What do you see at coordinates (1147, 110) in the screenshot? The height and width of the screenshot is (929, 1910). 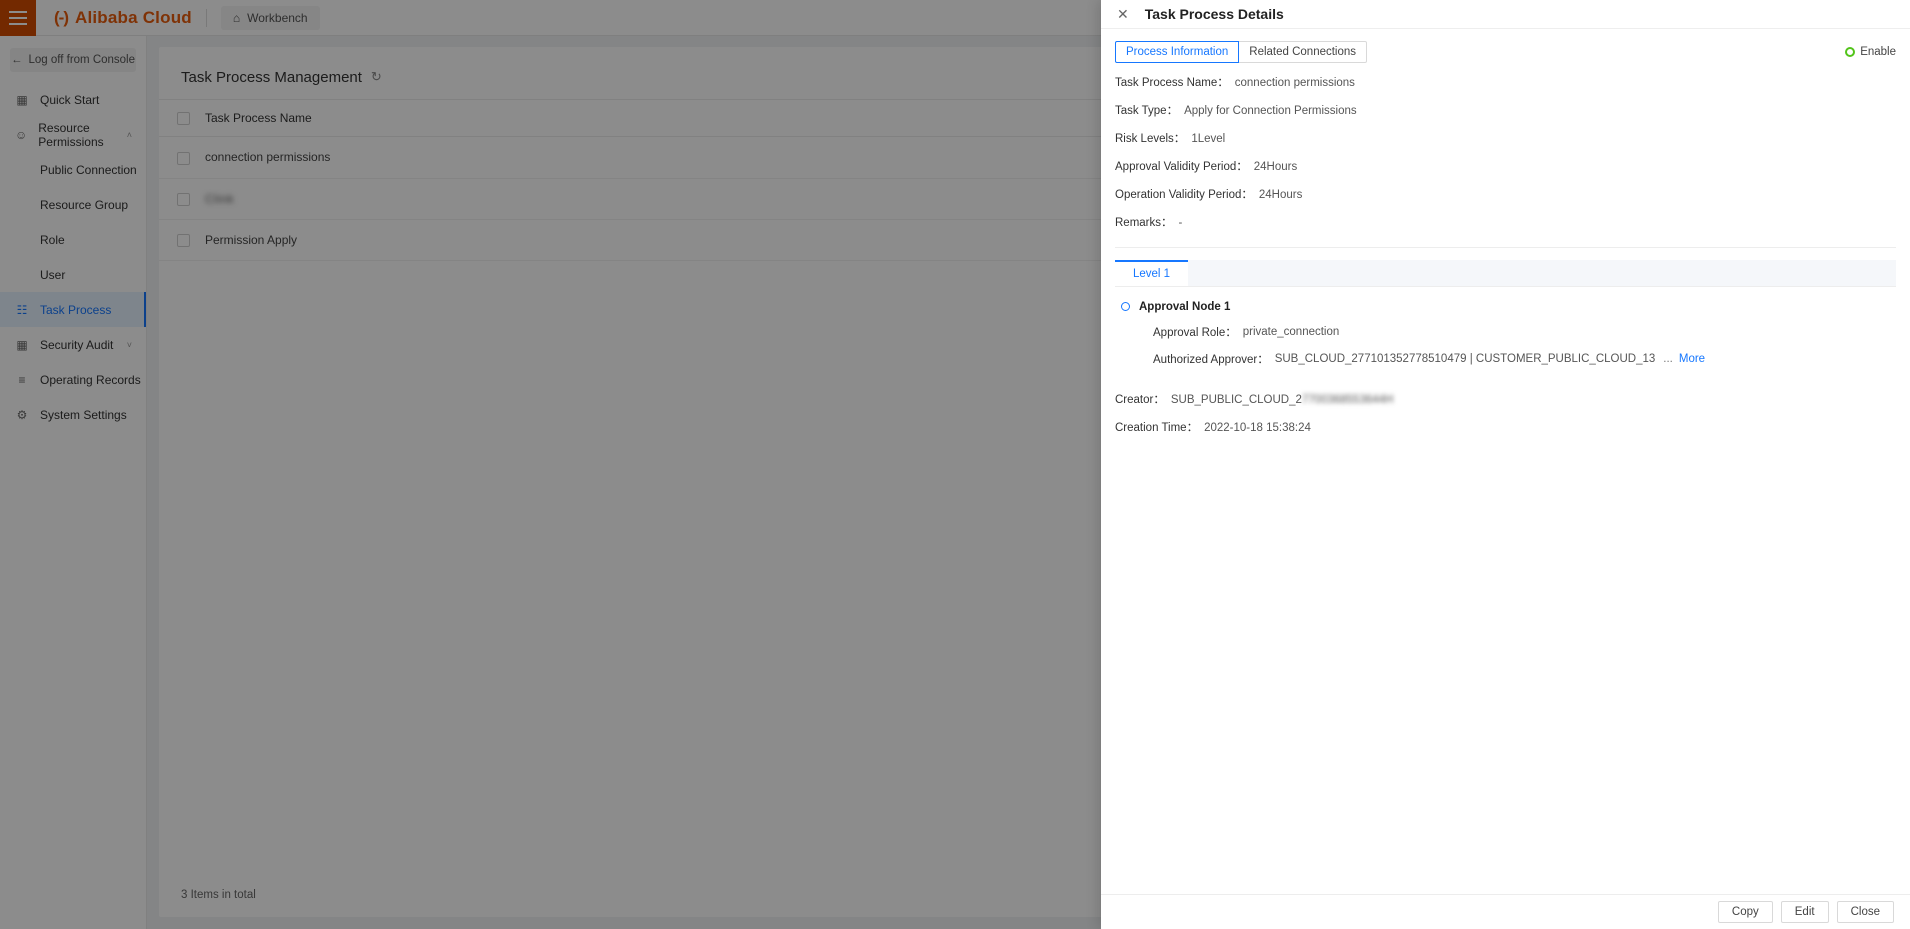 I see `field-label: Task Type：` at bounding box center [1147, 110].